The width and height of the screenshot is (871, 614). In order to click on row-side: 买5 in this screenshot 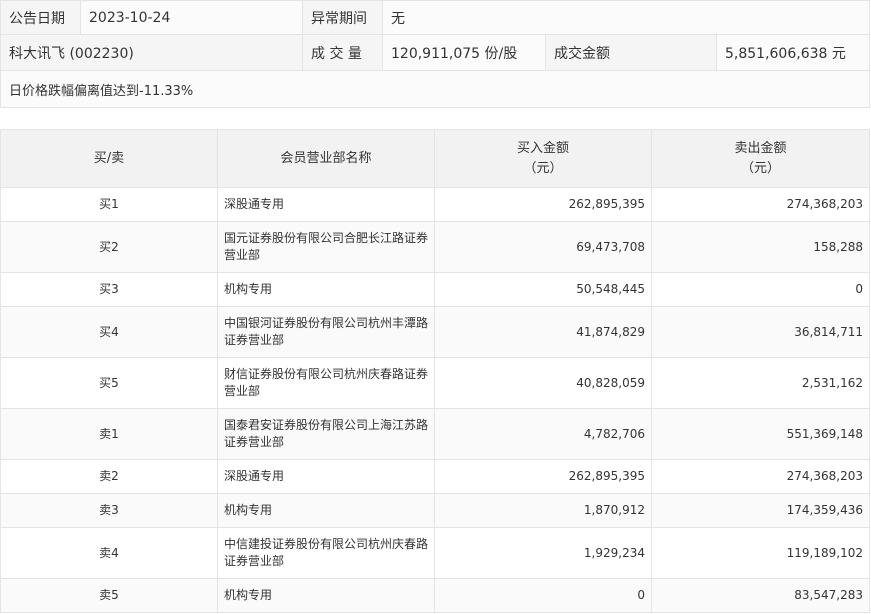, I will do `click(109, 383)`.